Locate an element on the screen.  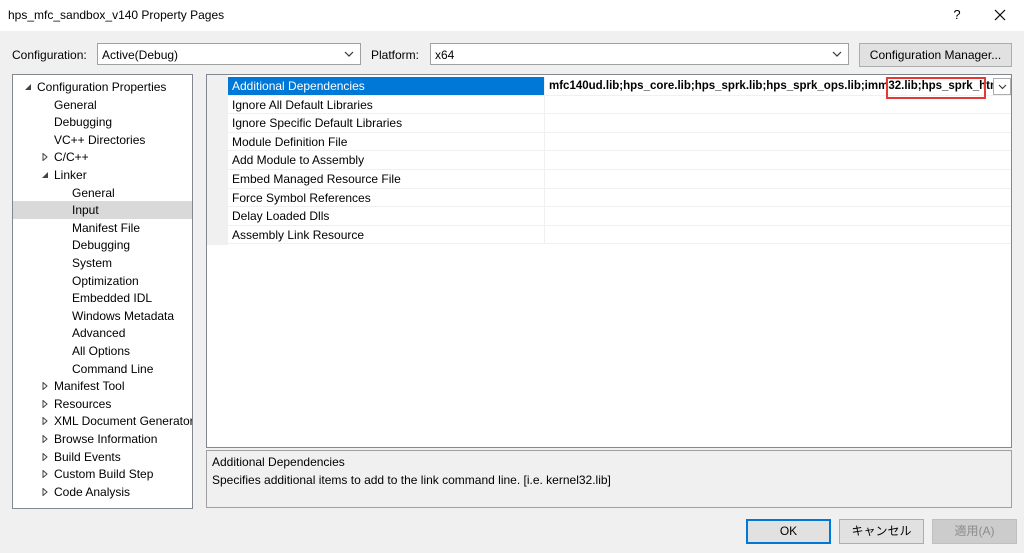
property-row: Force Symbol References is located at coordinates (619, 198).